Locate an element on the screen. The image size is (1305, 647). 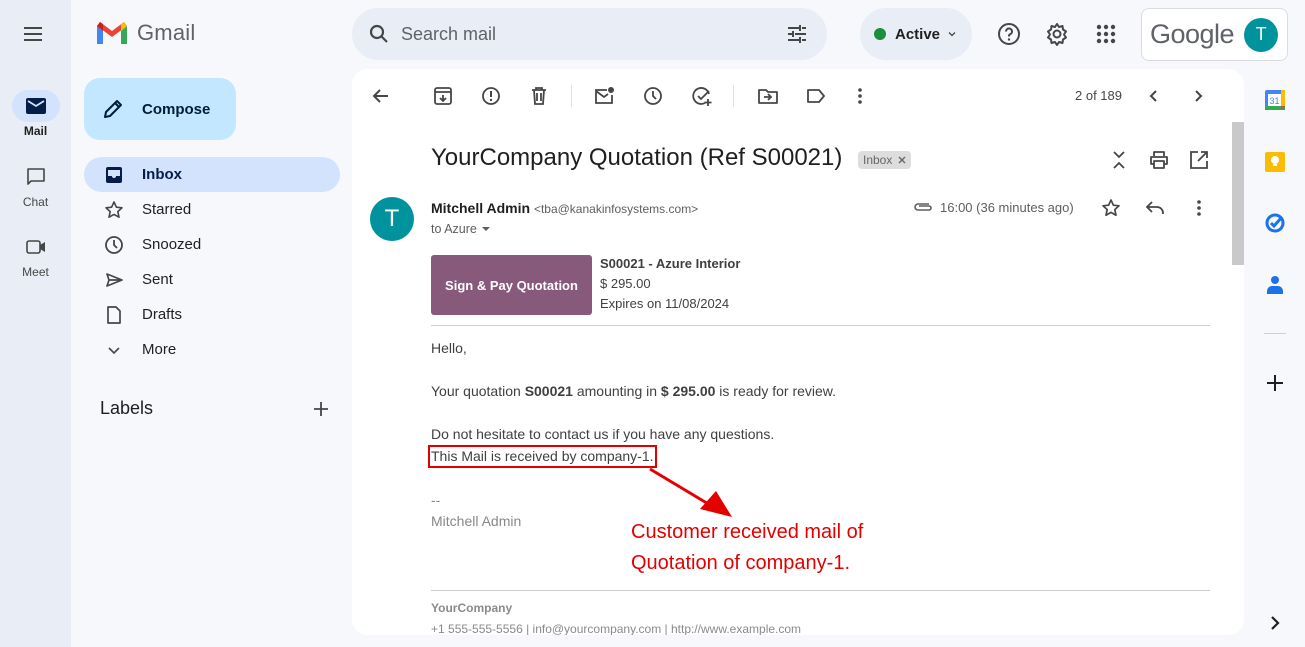
chat-icon is located at coordinates (35, 176).